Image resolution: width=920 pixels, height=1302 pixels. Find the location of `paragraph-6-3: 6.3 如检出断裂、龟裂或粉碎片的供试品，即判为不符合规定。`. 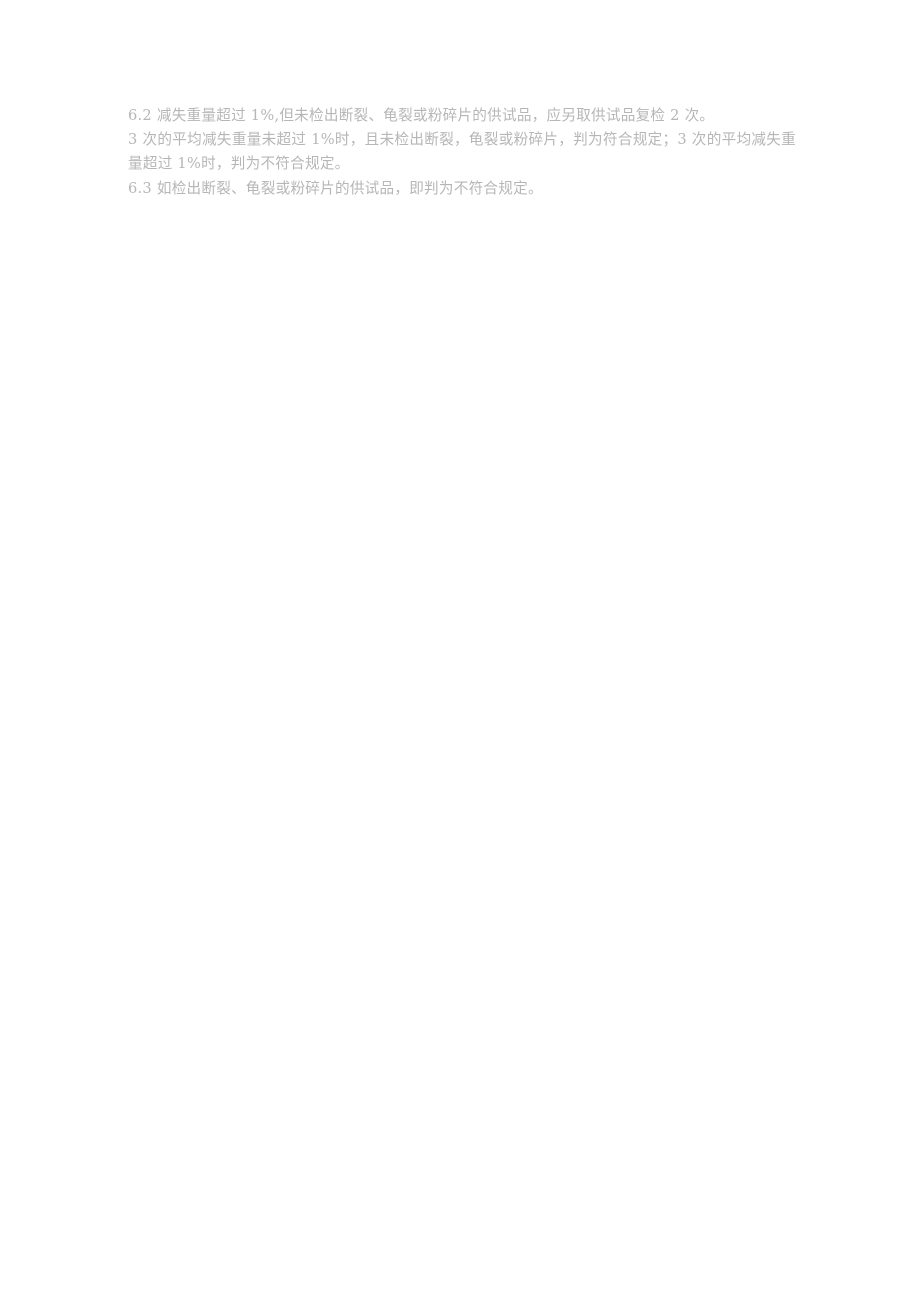

paragraph-6-3: 6.3 如检出断裂、龟裂或粉碎片的供试品，即判为不符合规定。 is located at coordinates (335, 188).